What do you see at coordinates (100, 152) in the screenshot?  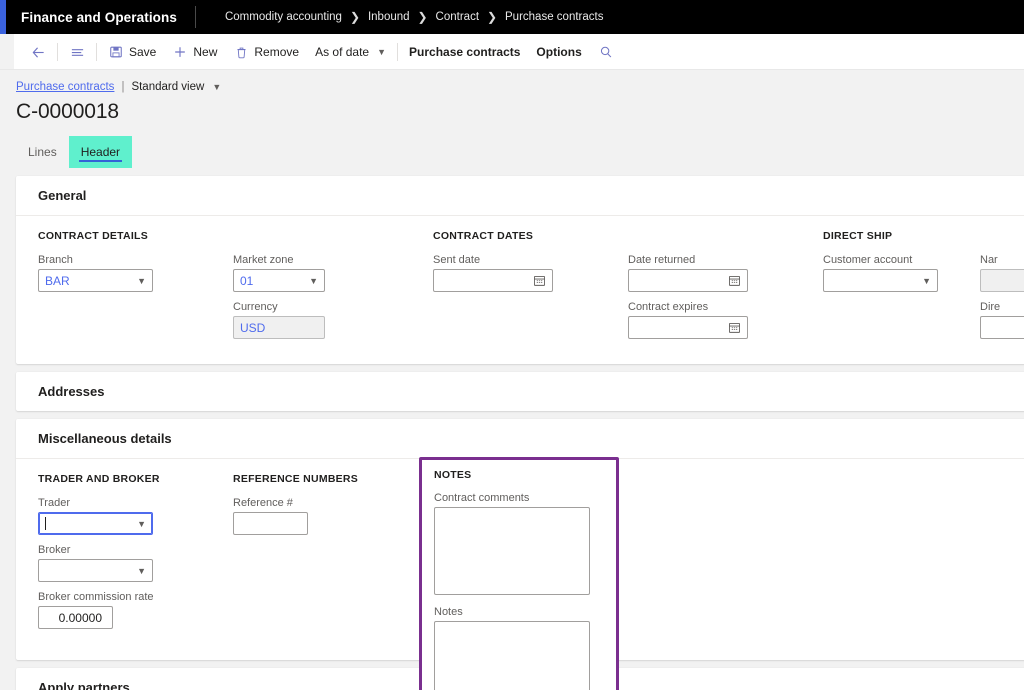 I see `tab-header: Header` at bounding box center [100, 152].